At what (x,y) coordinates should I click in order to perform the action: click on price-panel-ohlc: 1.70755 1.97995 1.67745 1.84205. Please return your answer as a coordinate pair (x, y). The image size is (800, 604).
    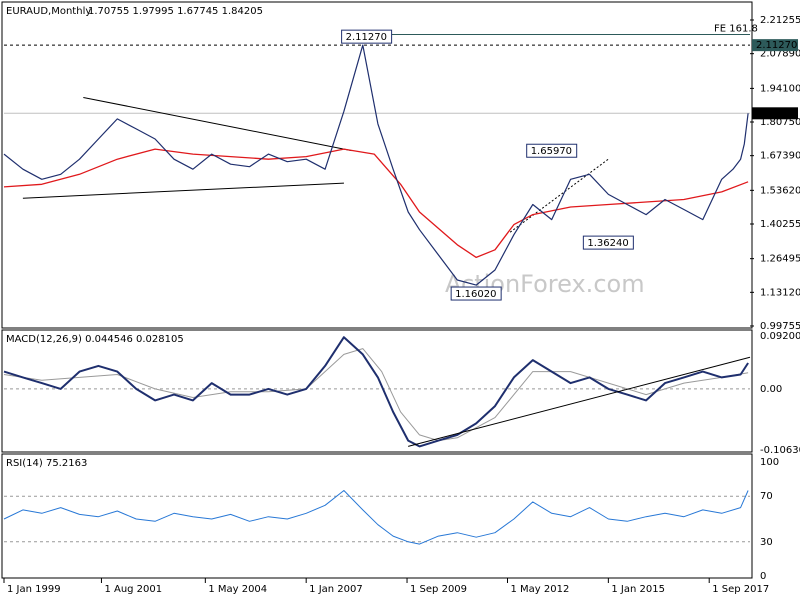
    Looking at the image, I should click on (175, 11).